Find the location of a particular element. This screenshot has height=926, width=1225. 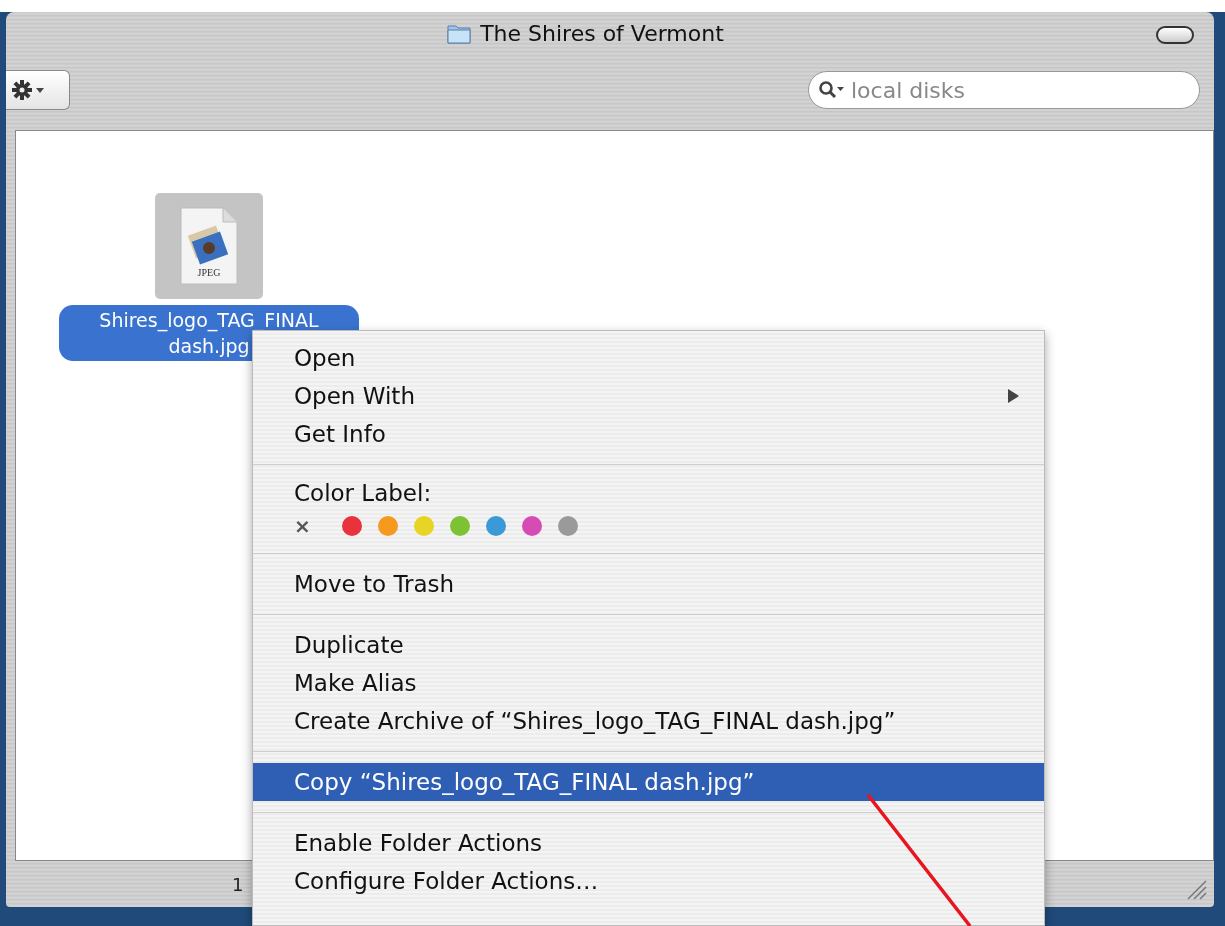

menu-item: Make Alias is located at coordinates (648, 683).